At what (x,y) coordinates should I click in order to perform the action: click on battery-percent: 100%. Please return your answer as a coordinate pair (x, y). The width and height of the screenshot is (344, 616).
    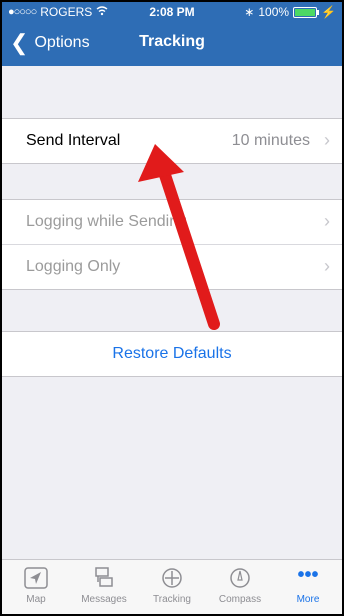
    Looking at the image, I should click on (274, 12).